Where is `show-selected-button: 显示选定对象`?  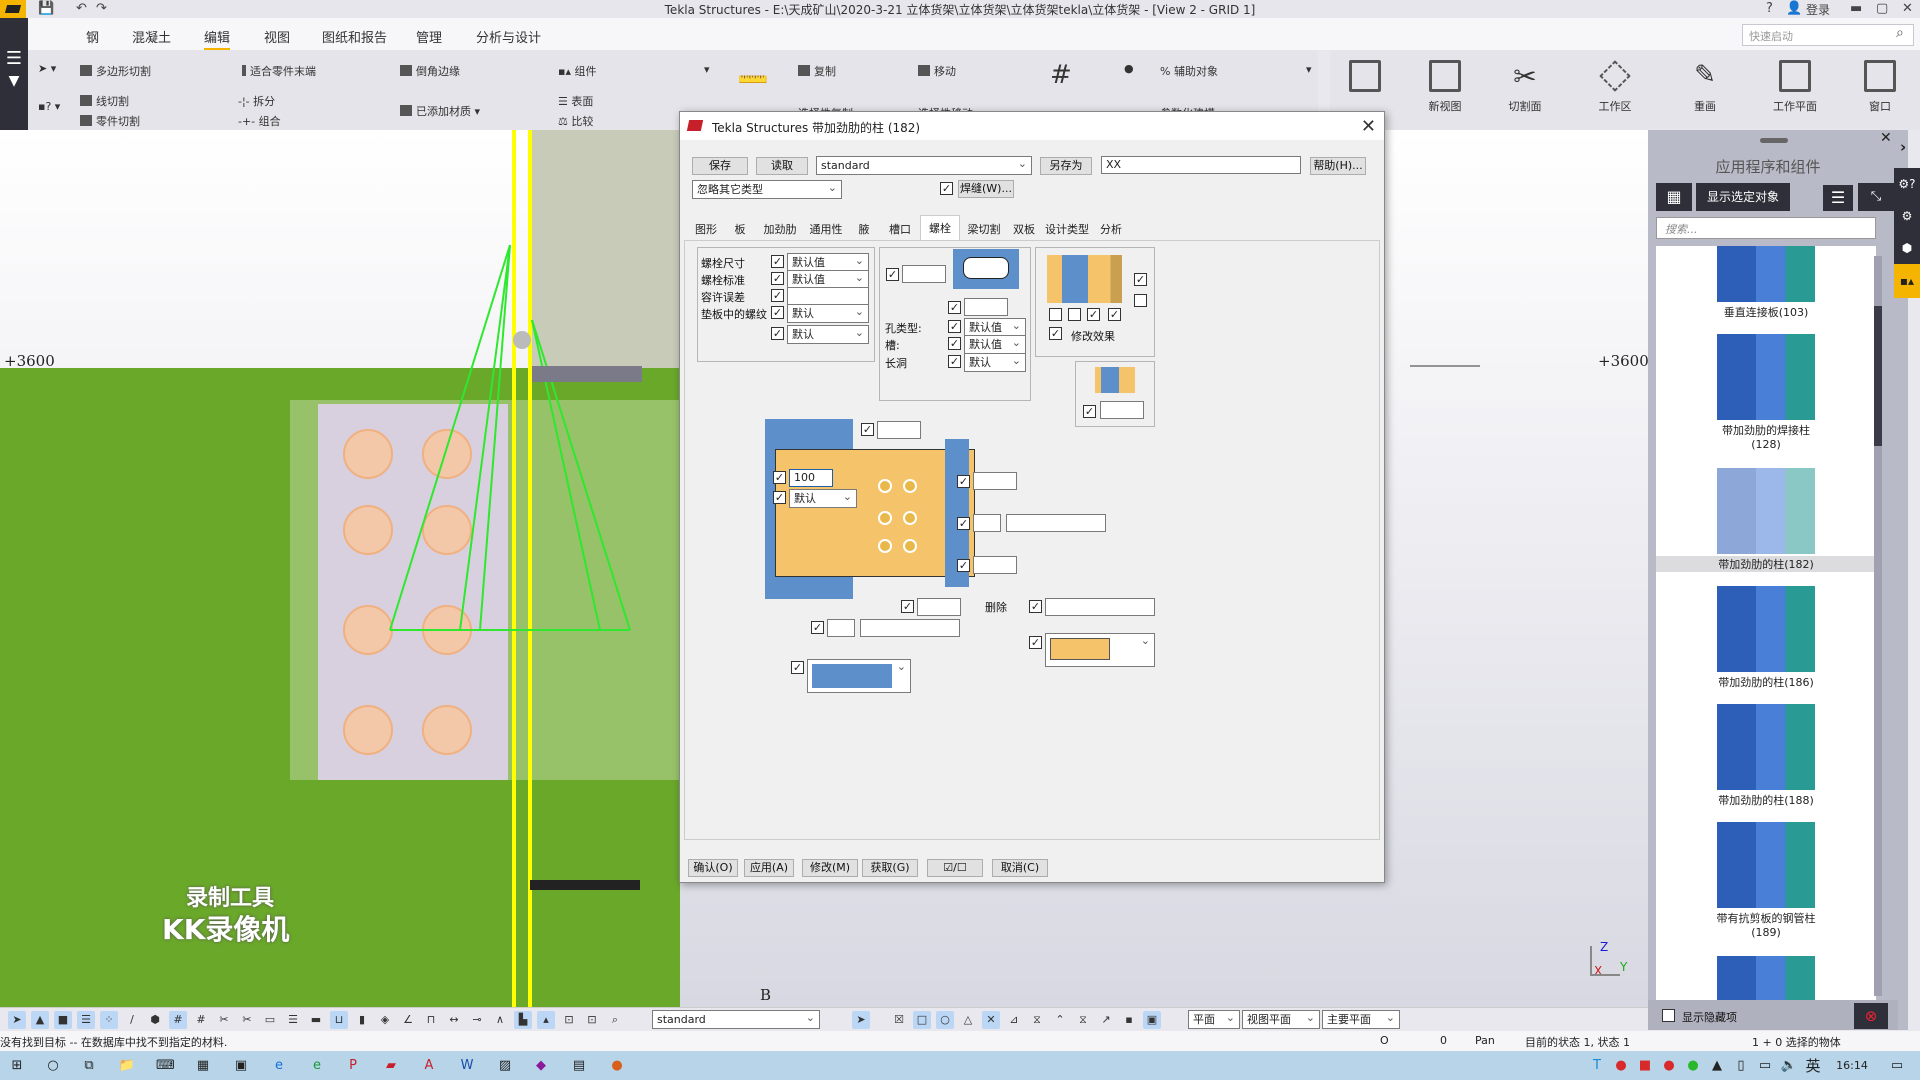
show-selected-button: 显示选定对象 is located at coordinates (1743, 197).